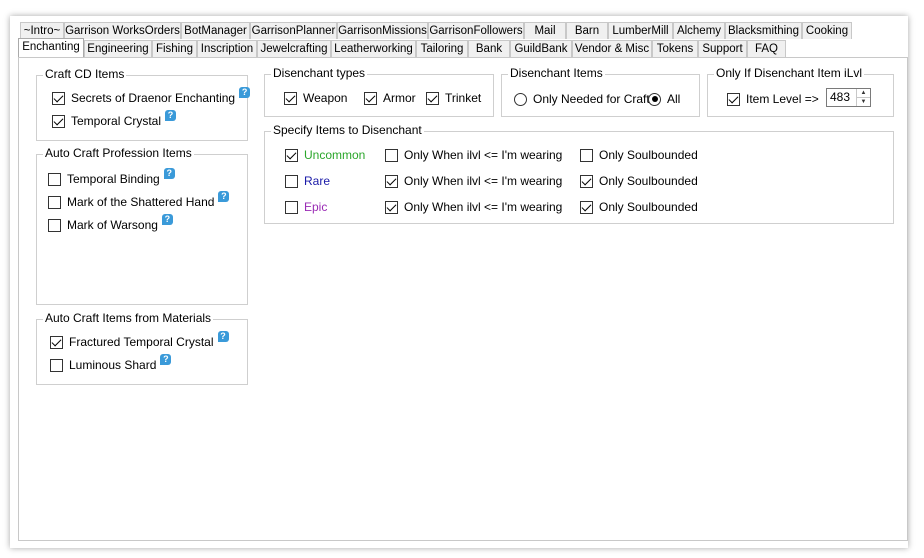  Describe the element at coordinates (294, 48) in the screenshot. I see `tab-jewelcrafting: Jewelcrafting` at that location.